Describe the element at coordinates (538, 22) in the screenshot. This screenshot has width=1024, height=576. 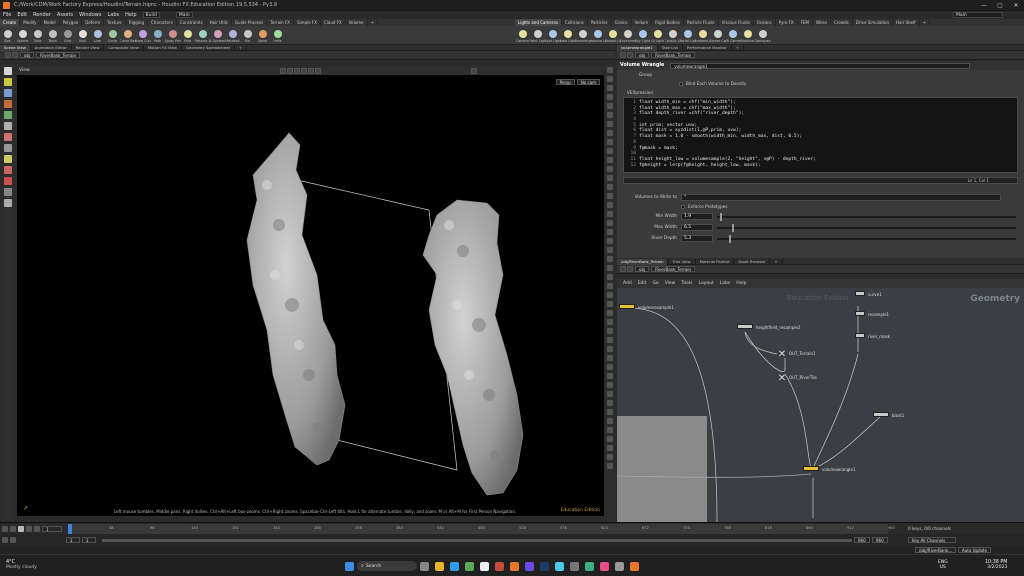
I see `shelf-tab: Lights and Cameras` at that location.